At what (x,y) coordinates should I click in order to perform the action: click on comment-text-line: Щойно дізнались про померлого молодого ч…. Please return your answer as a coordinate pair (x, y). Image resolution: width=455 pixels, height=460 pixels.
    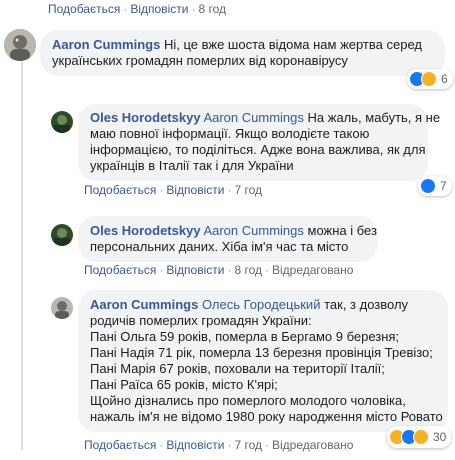
    Looking at the image, I should click on (248, 400).